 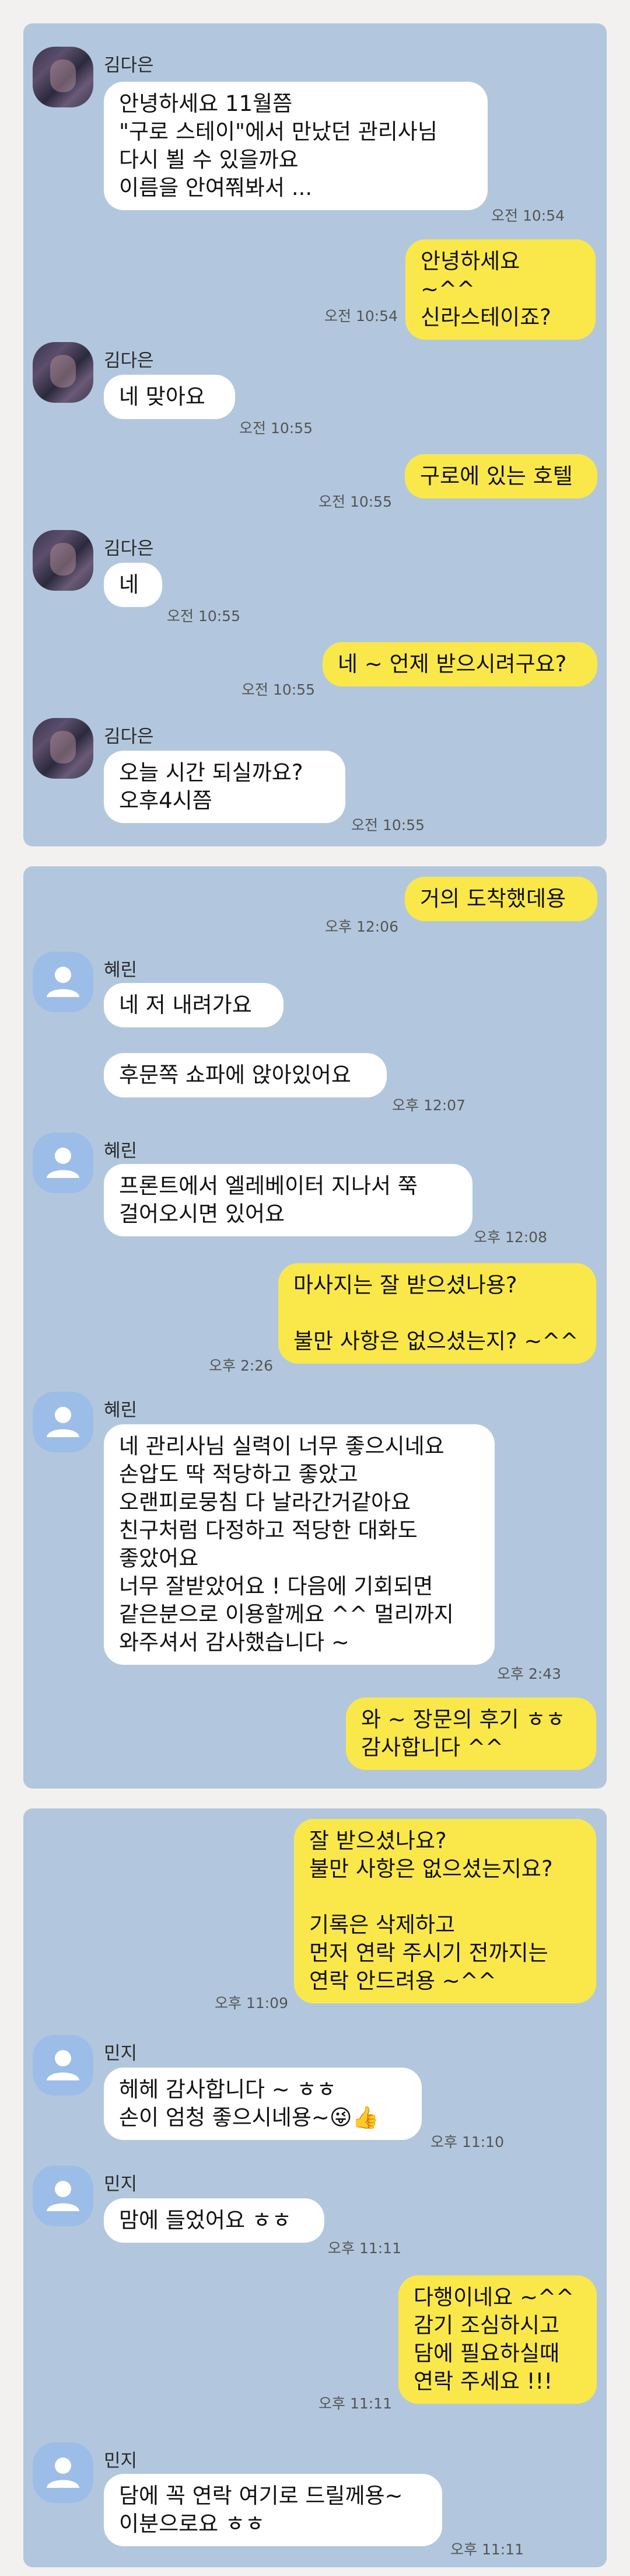 What do you see at coordinates (288, 1200) in the screenshot?
I see `message-bubble: 프론트에서 엘레베이터 지나서 쭉 걸어오시면 있어요` at bounding box center [288, 1200].